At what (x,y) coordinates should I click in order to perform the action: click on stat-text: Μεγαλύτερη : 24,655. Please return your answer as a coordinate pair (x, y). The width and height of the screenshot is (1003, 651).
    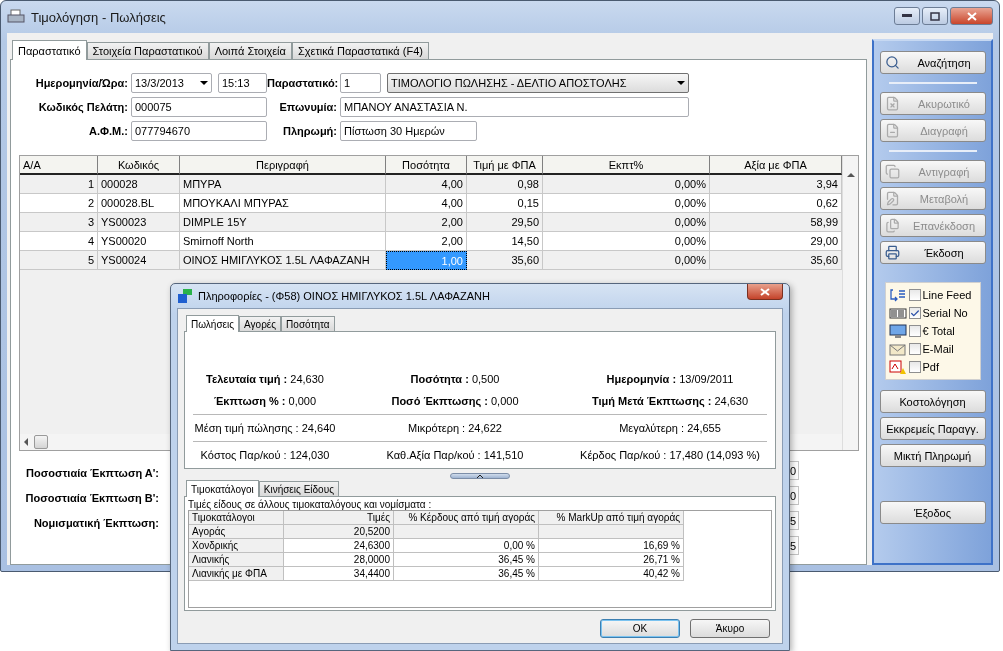
    Looking at the image, I should click on (670, 428).